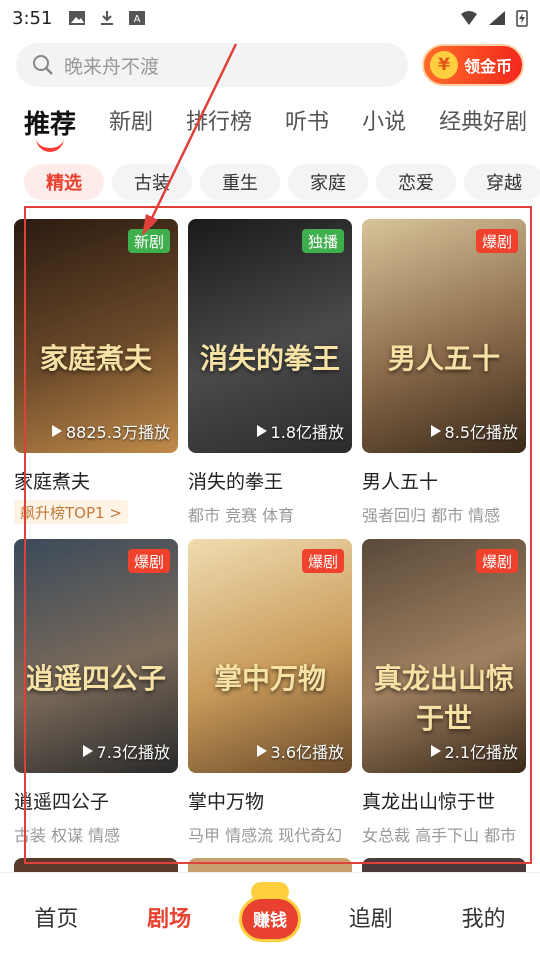  Describe the element at coordinates (270, 800) in the screenshot. I see `drama-title: 掌中万物` at that location.